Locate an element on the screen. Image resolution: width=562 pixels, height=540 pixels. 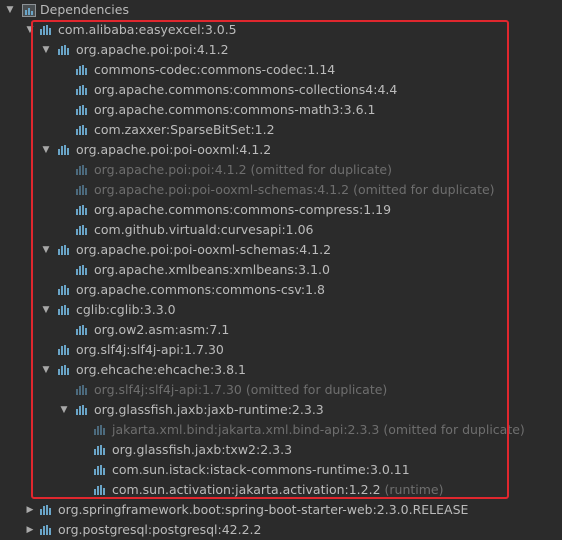
tree-node: ▼ com.alibaba:easyexcel:3.0.5 is located at coordinates (281, 30).